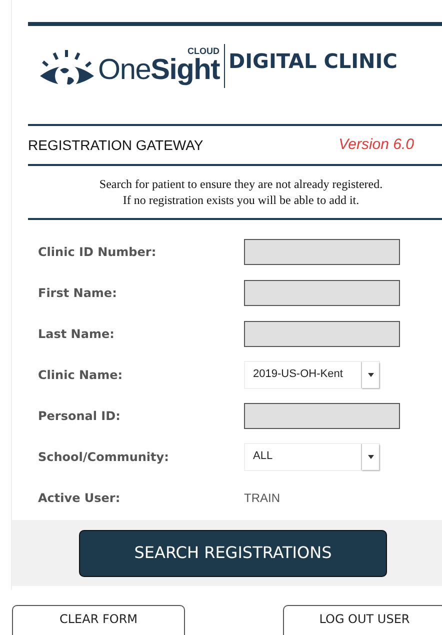  What do you see at coordinates (312, 456) in the screenshot?
I see `dropdown: ALL` at bounding box center [312, 456].